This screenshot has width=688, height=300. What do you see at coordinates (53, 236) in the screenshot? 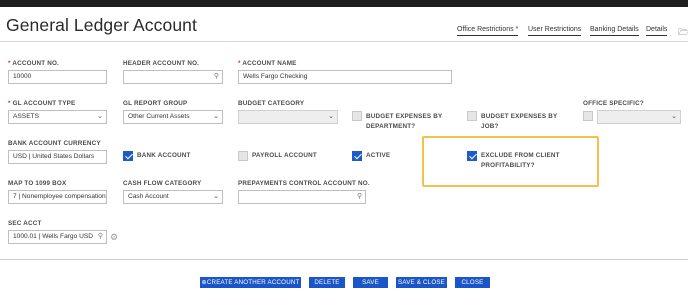
I see `sec-acct-value: 1000.01 | Wells Fargo USD` at bounding box center [53, 236].